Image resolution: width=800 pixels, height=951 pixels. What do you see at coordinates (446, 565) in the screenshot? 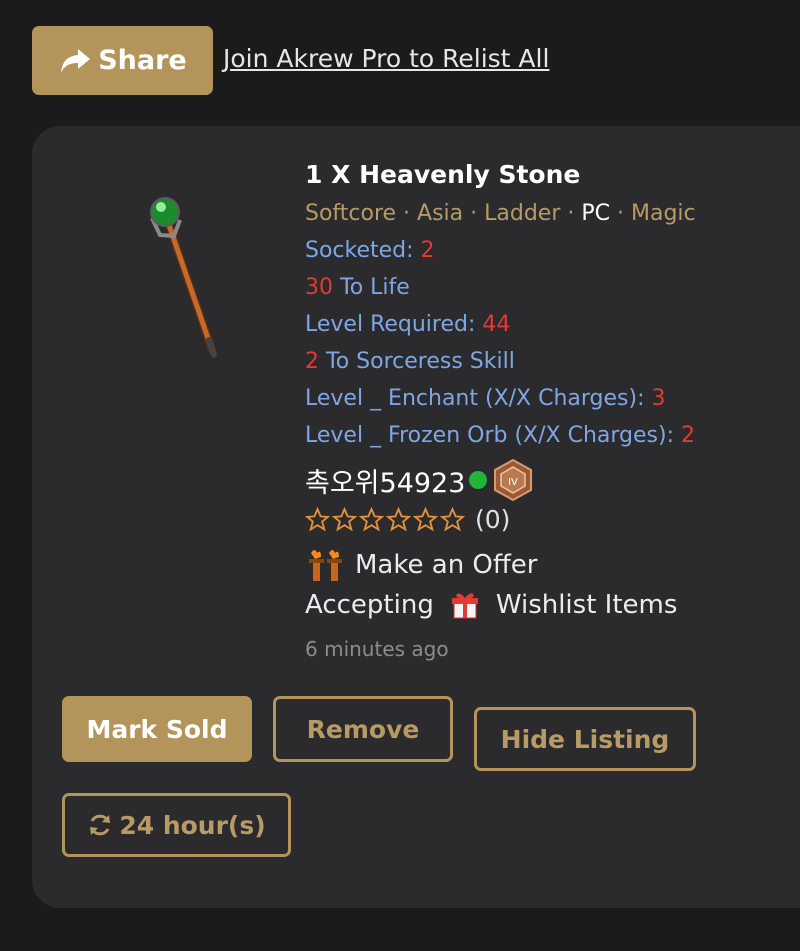
I see `offer-text: Make an Offer` at bounding box center [446, 565].